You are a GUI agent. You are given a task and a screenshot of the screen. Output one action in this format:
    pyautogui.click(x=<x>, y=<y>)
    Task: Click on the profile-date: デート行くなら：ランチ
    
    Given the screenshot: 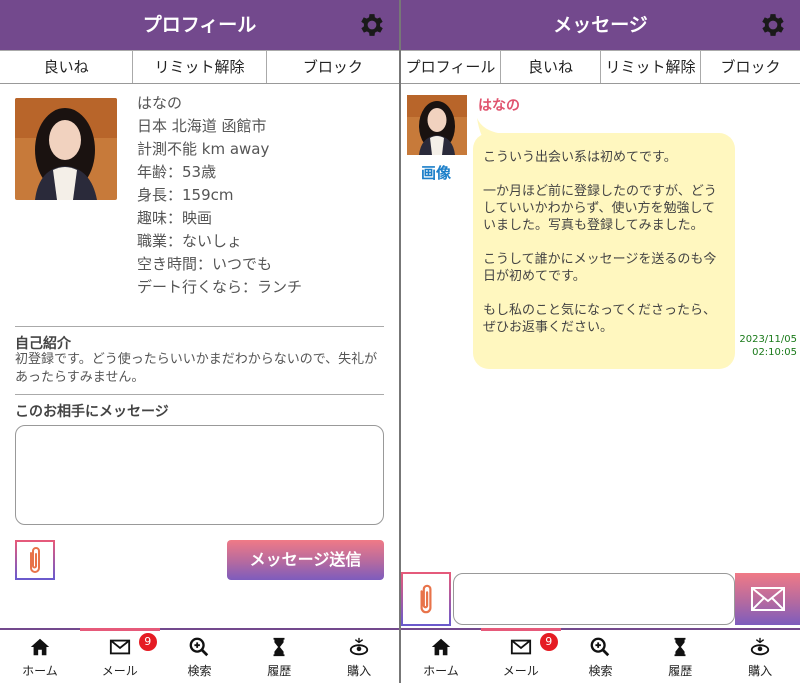 What is the action you would take?
    pyautogui.click(x=220, y=287)
    